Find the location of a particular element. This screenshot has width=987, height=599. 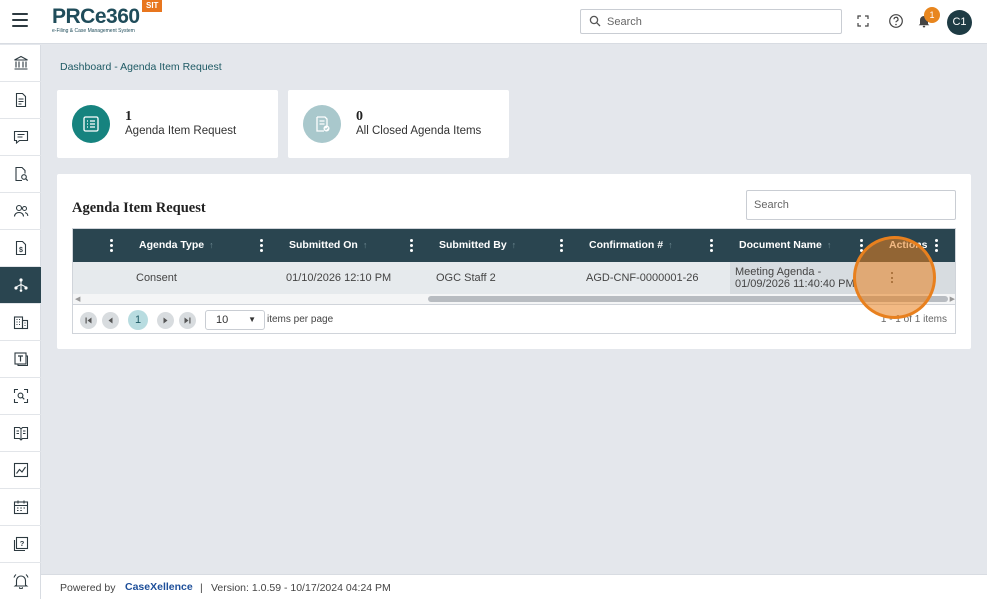

stat-count: 1 is located at coordinates (128, 116).